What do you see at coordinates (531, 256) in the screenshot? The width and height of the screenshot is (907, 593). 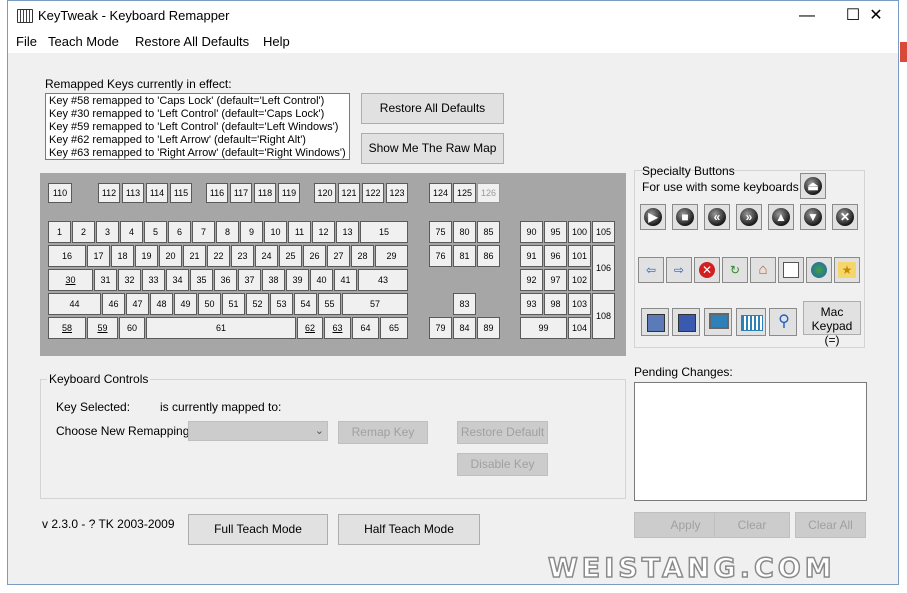 I see `key-91: 91` at bounding box center [531, 256].